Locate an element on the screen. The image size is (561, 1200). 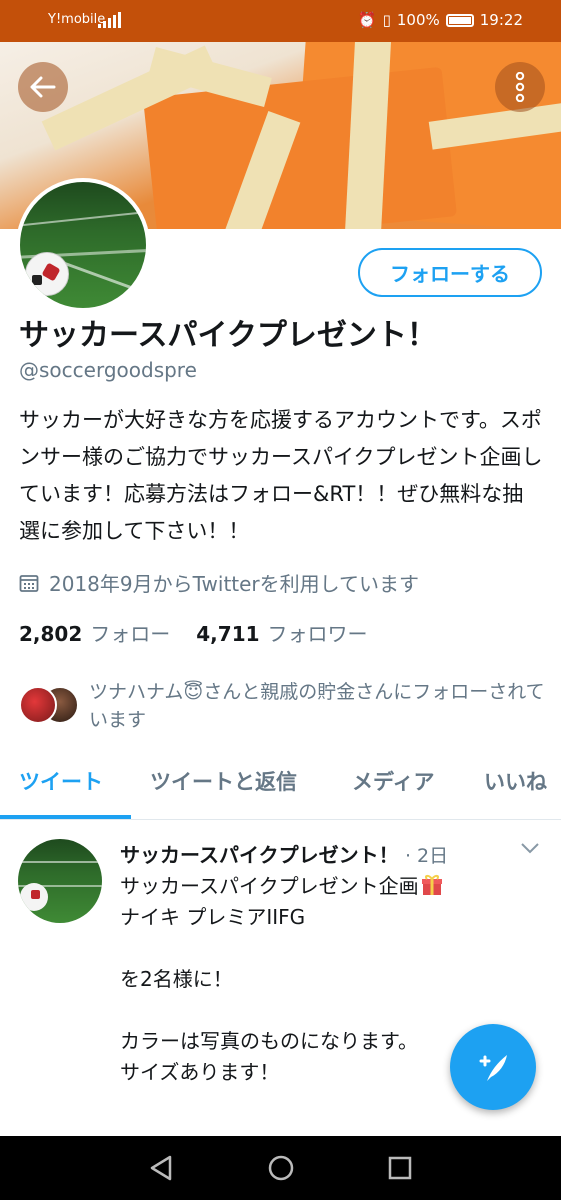
joined-text: 2018年9月からTwitterを利用しています is located at coordinates (234, 584).